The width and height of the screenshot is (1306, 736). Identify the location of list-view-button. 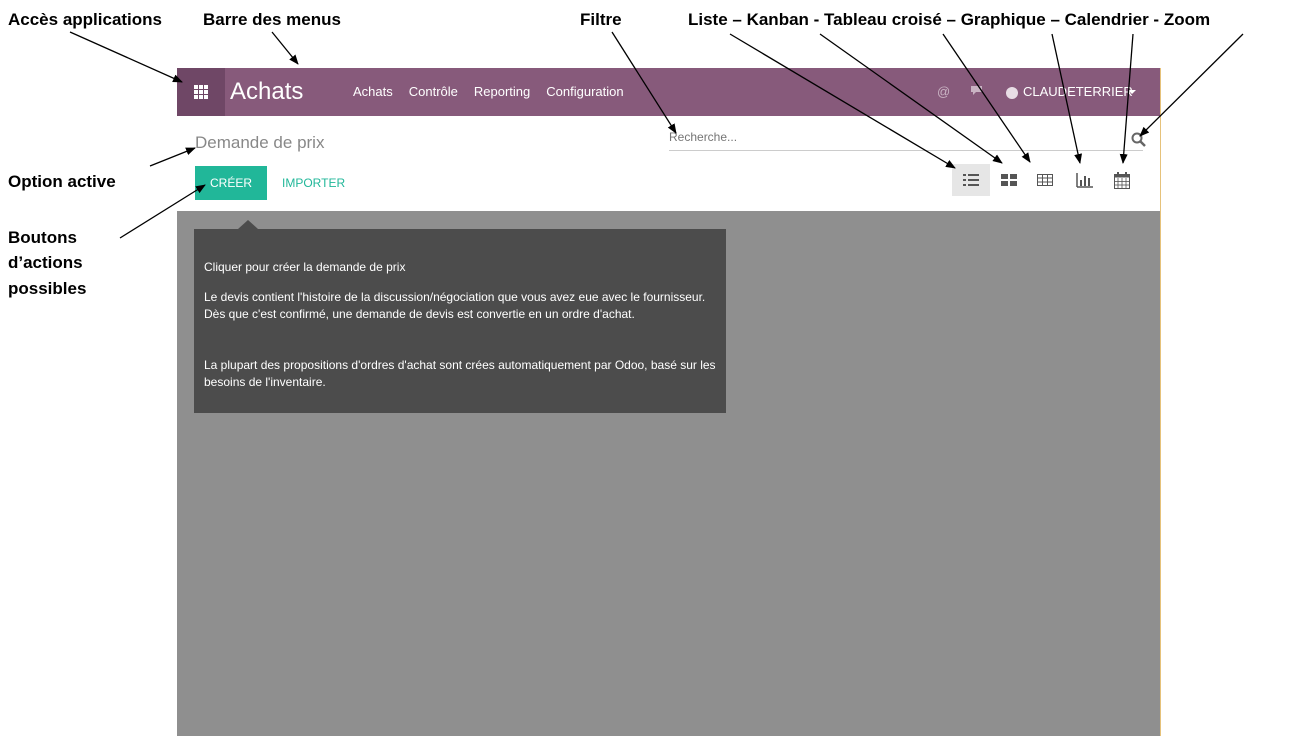
(971, 180).